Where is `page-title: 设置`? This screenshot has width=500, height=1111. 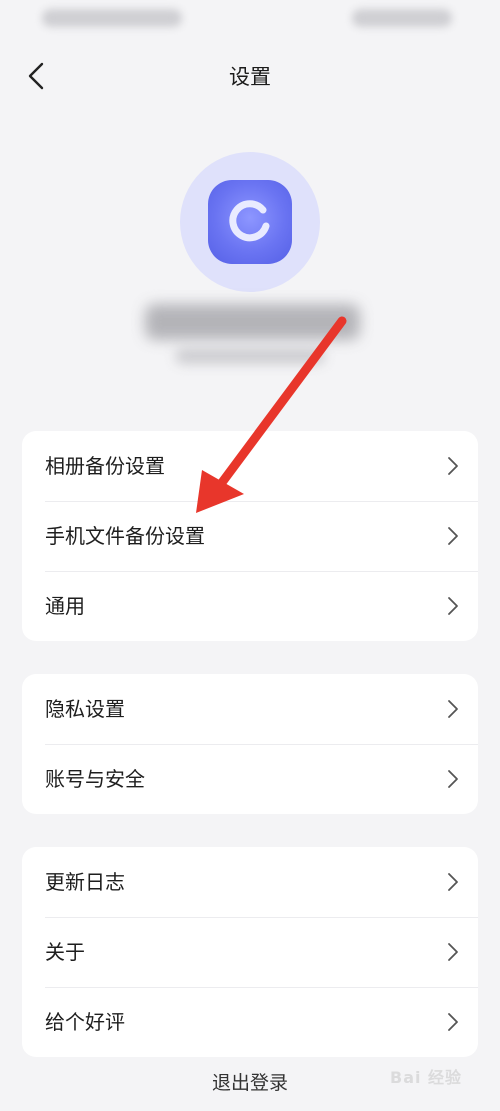 page-title: 设置 is located at coordinates (250, 77).